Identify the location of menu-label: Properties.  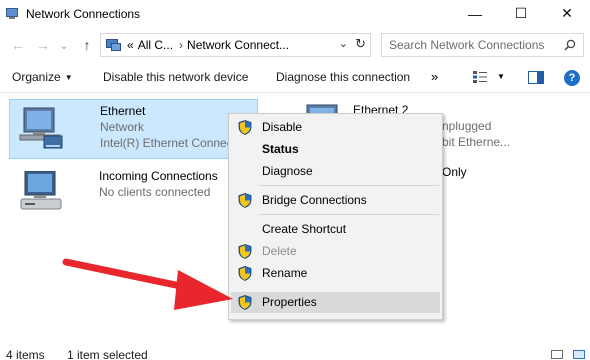
(289, 302).